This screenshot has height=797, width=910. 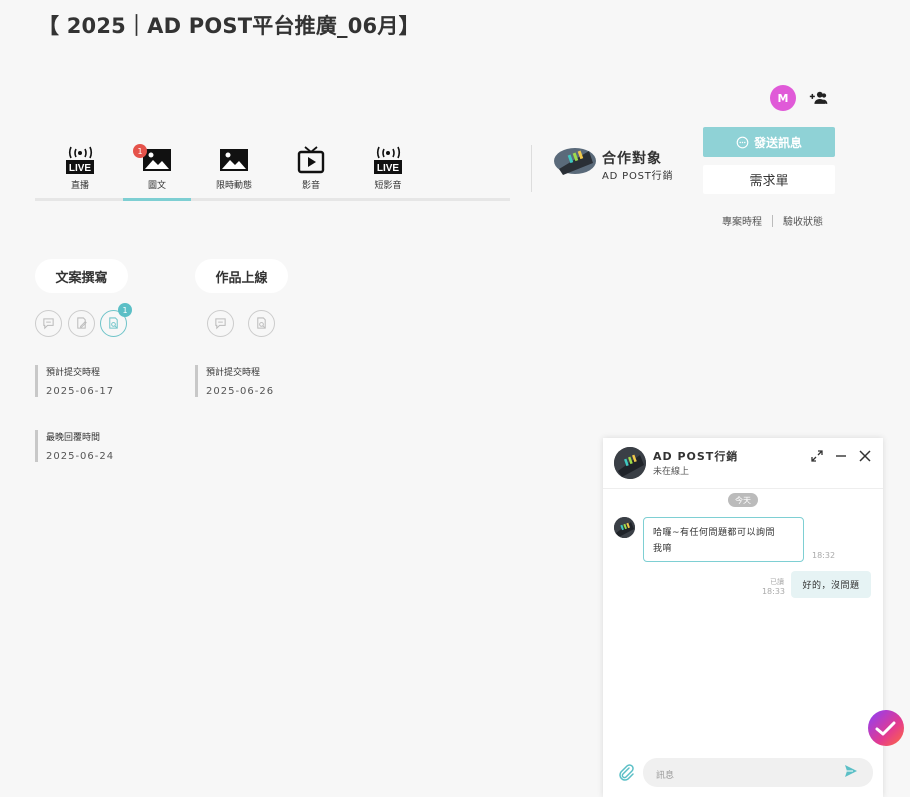 I want to click on tab-live: LIVE 直播, so click(x=80, y=171).